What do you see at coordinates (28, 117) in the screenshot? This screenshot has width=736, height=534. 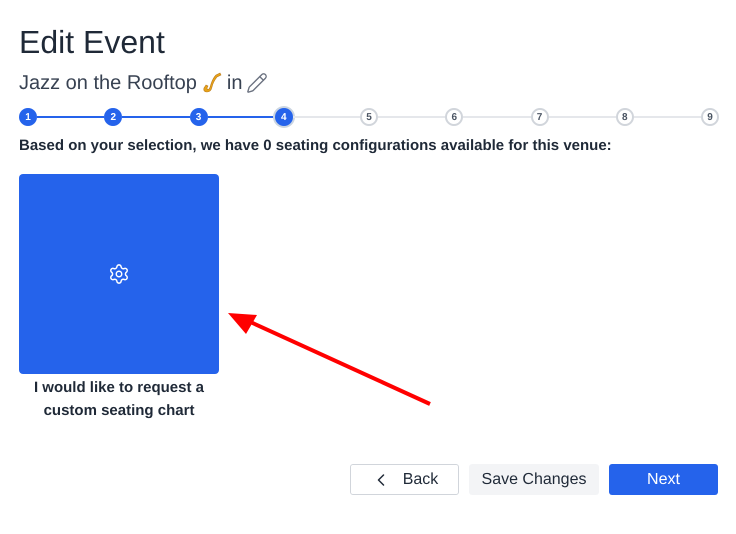 I see `step-indicator: 1` at bounding box center [28, 117].